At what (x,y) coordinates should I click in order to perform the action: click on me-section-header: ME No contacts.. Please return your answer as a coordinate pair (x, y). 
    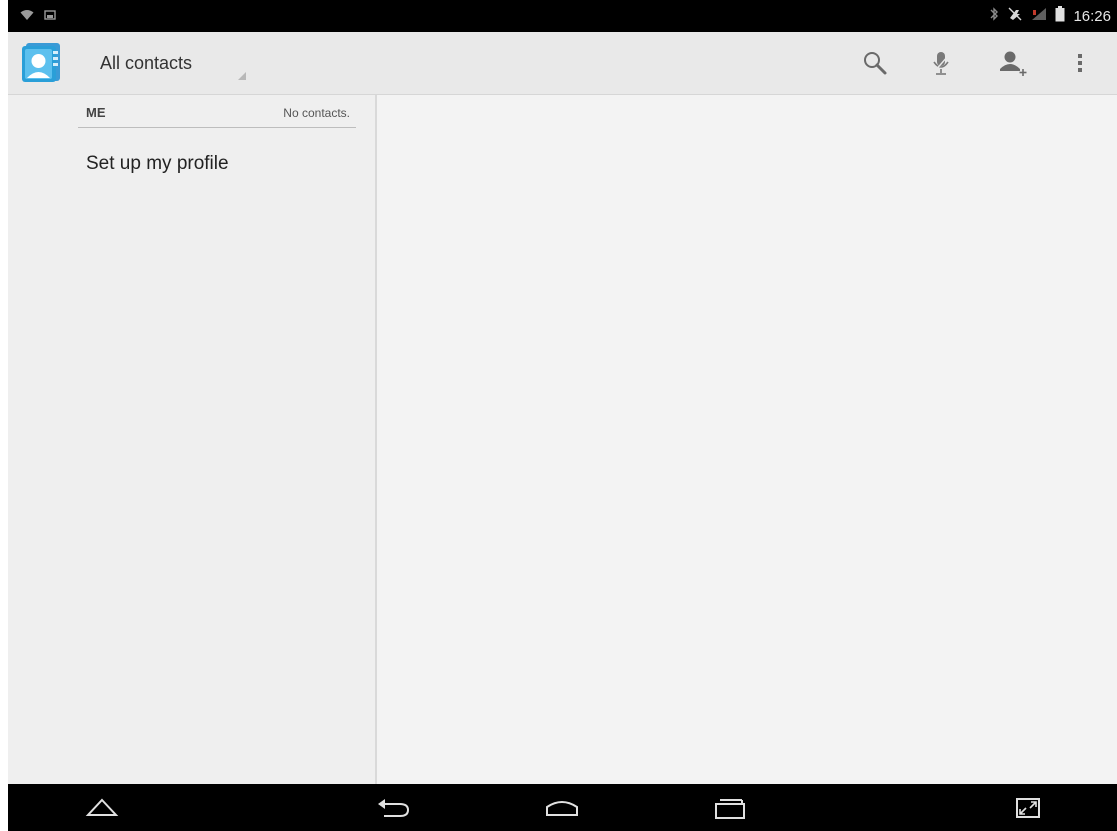
    Looking at the image, I should click on (217, 113).